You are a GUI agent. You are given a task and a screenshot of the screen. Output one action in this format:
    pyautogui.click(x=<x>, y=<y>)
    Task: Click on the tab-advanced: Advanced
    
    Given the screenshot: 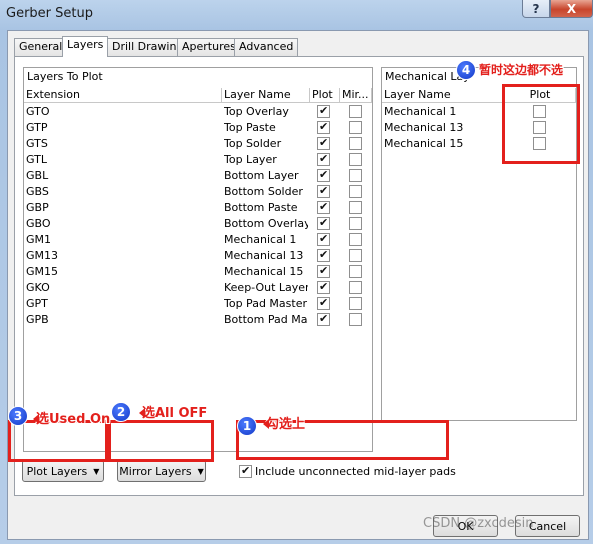 What is the action you would take?
    pyautogui.click(x=266, y=47)
    